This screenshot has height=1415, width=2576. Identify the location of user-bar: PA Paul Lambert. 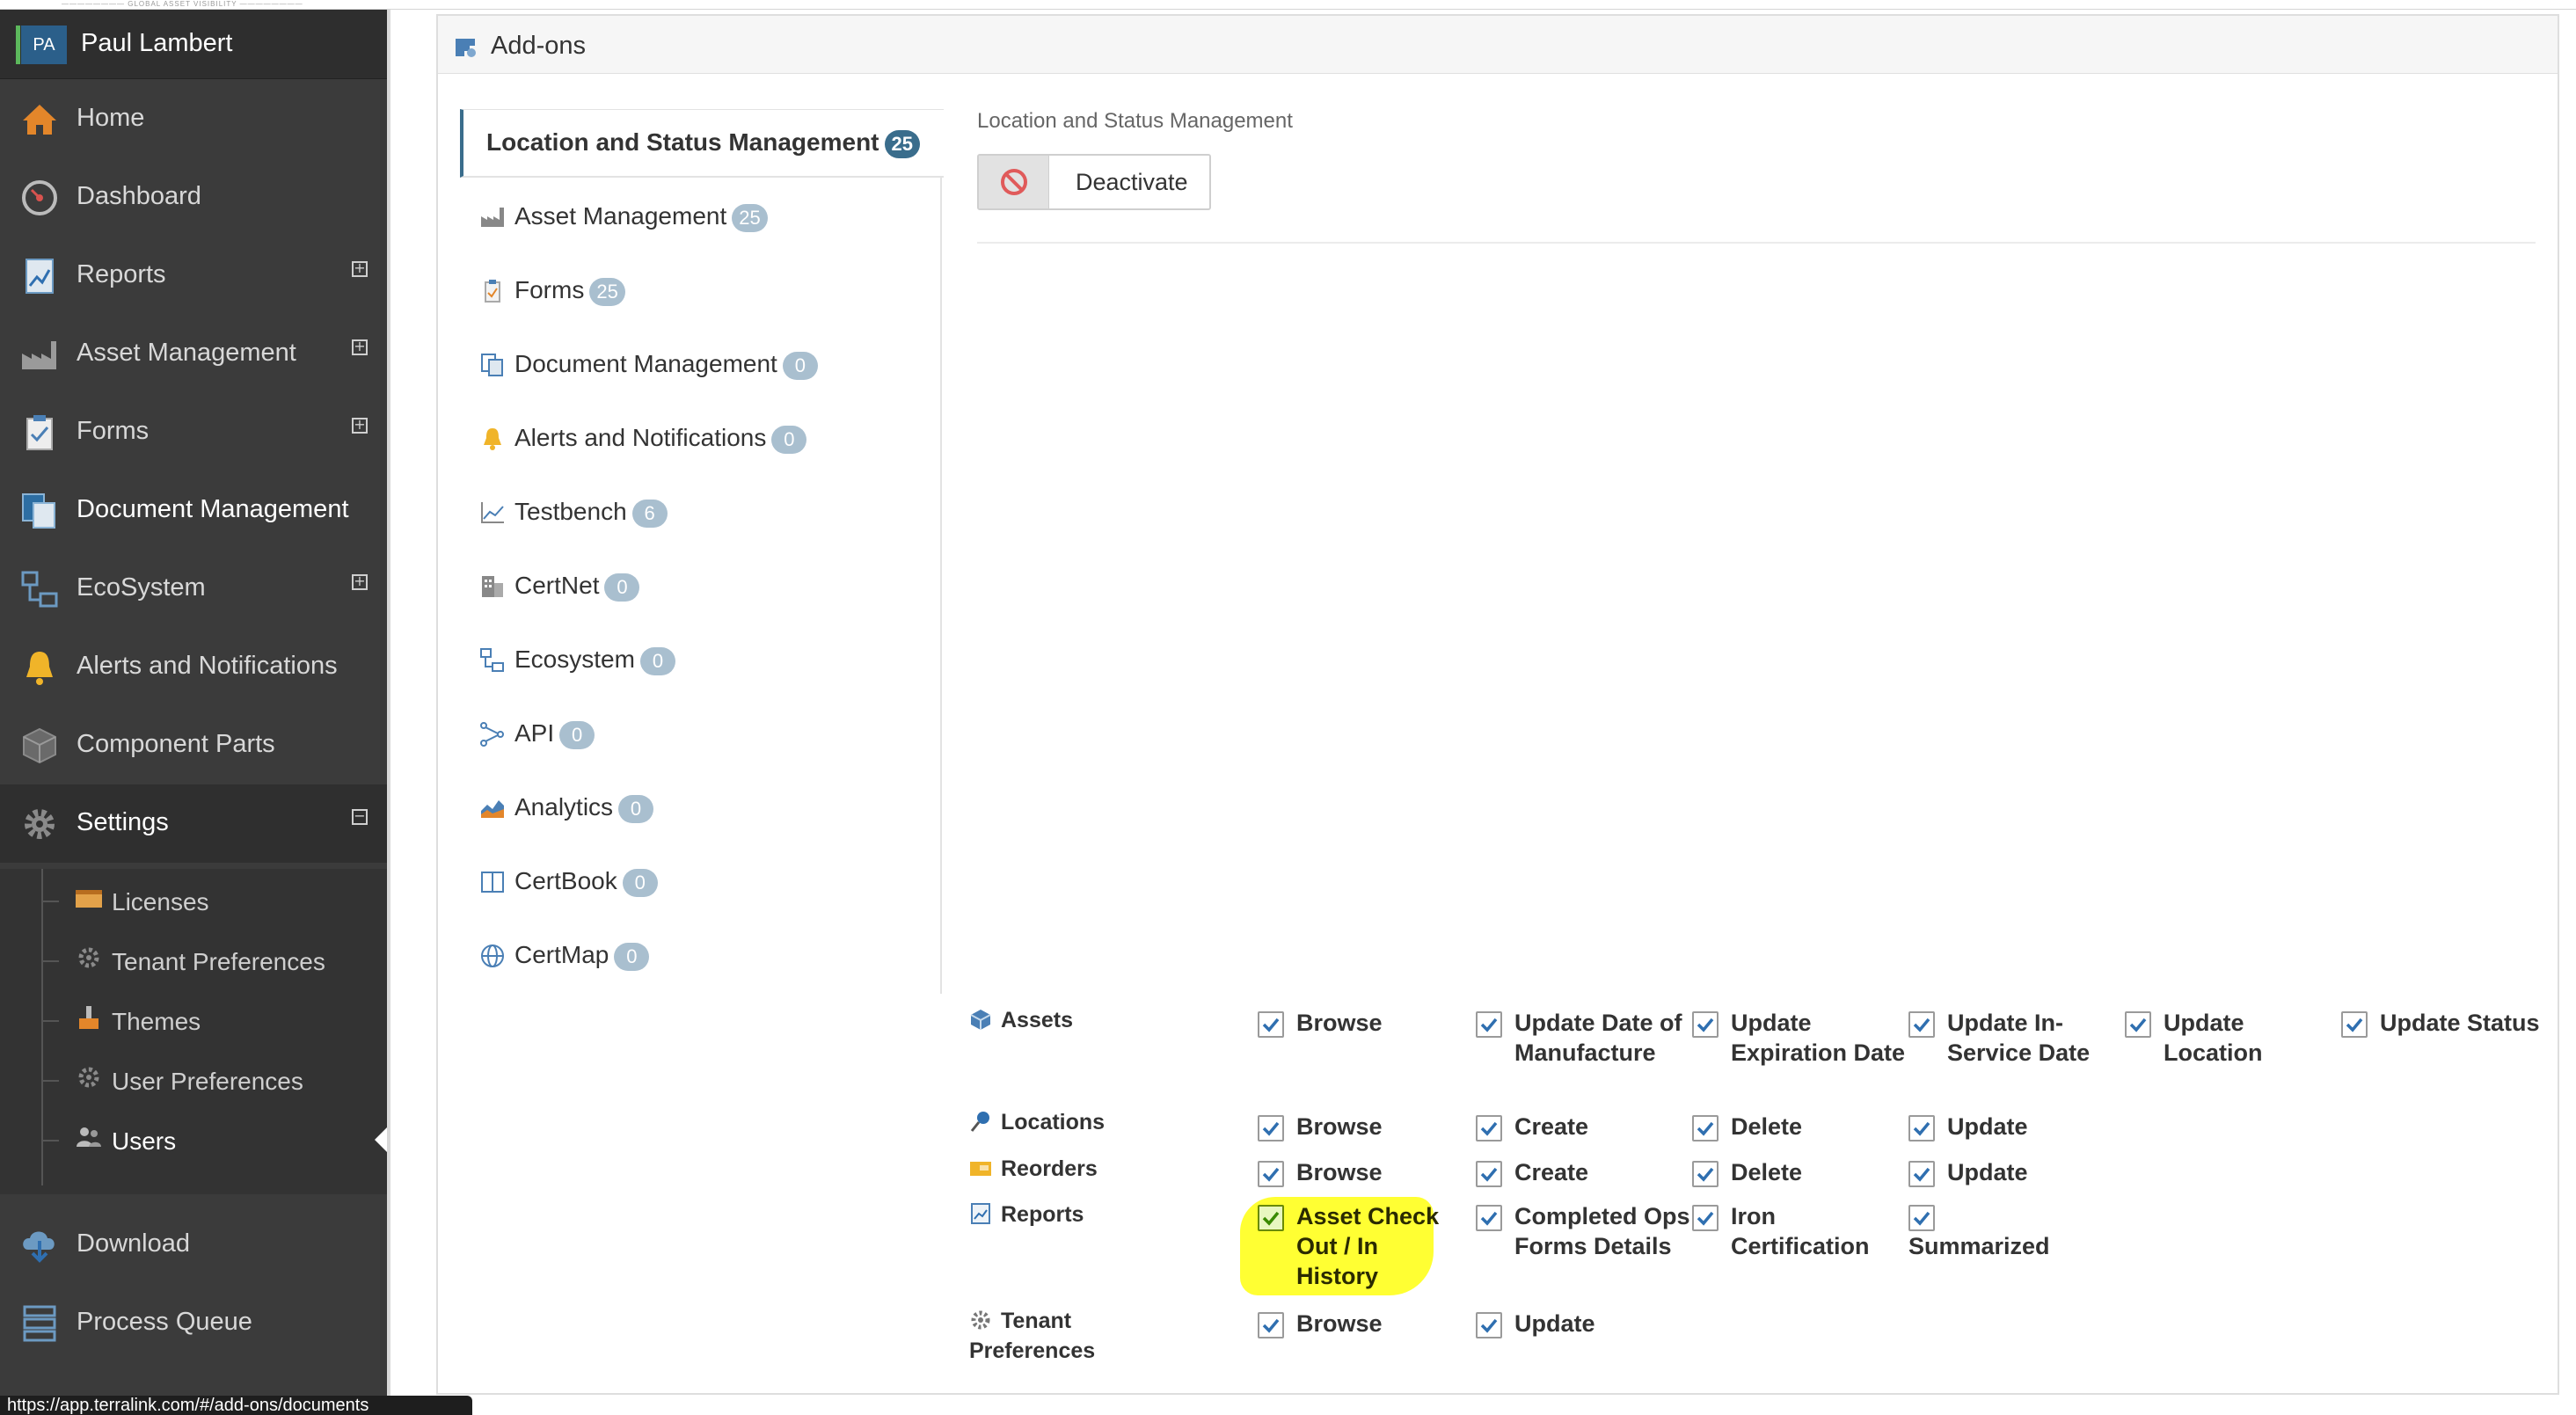
(193, 44).